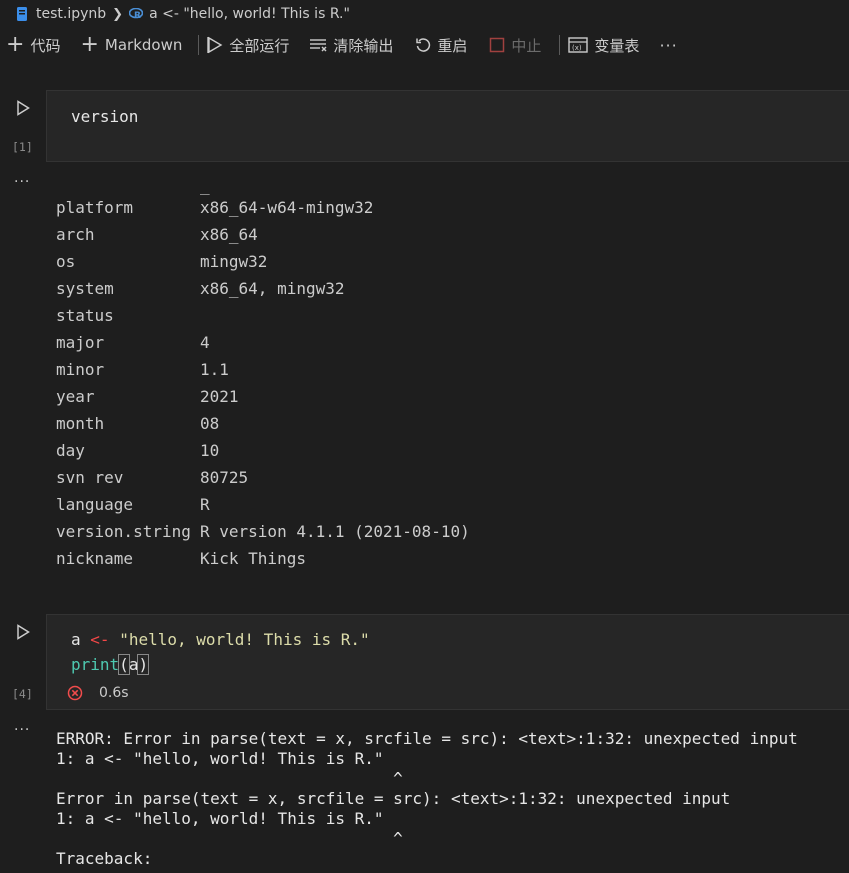 The width and height of the screenshot is (849, 873). Describe the element at coordinates (114, 693) in the screenshot. I see `execution-time: 0.6s` at that location.